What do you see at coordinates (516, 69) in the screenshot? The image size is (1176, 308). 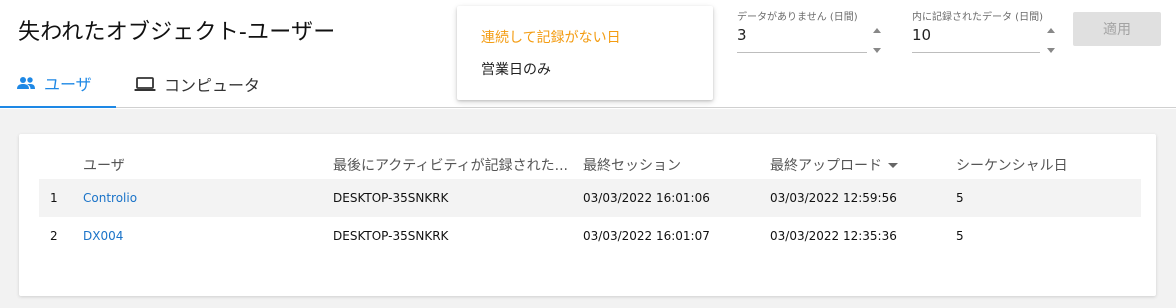 I see `option-business-days-only: 営業日のみ` at bounding box center [516, 69].